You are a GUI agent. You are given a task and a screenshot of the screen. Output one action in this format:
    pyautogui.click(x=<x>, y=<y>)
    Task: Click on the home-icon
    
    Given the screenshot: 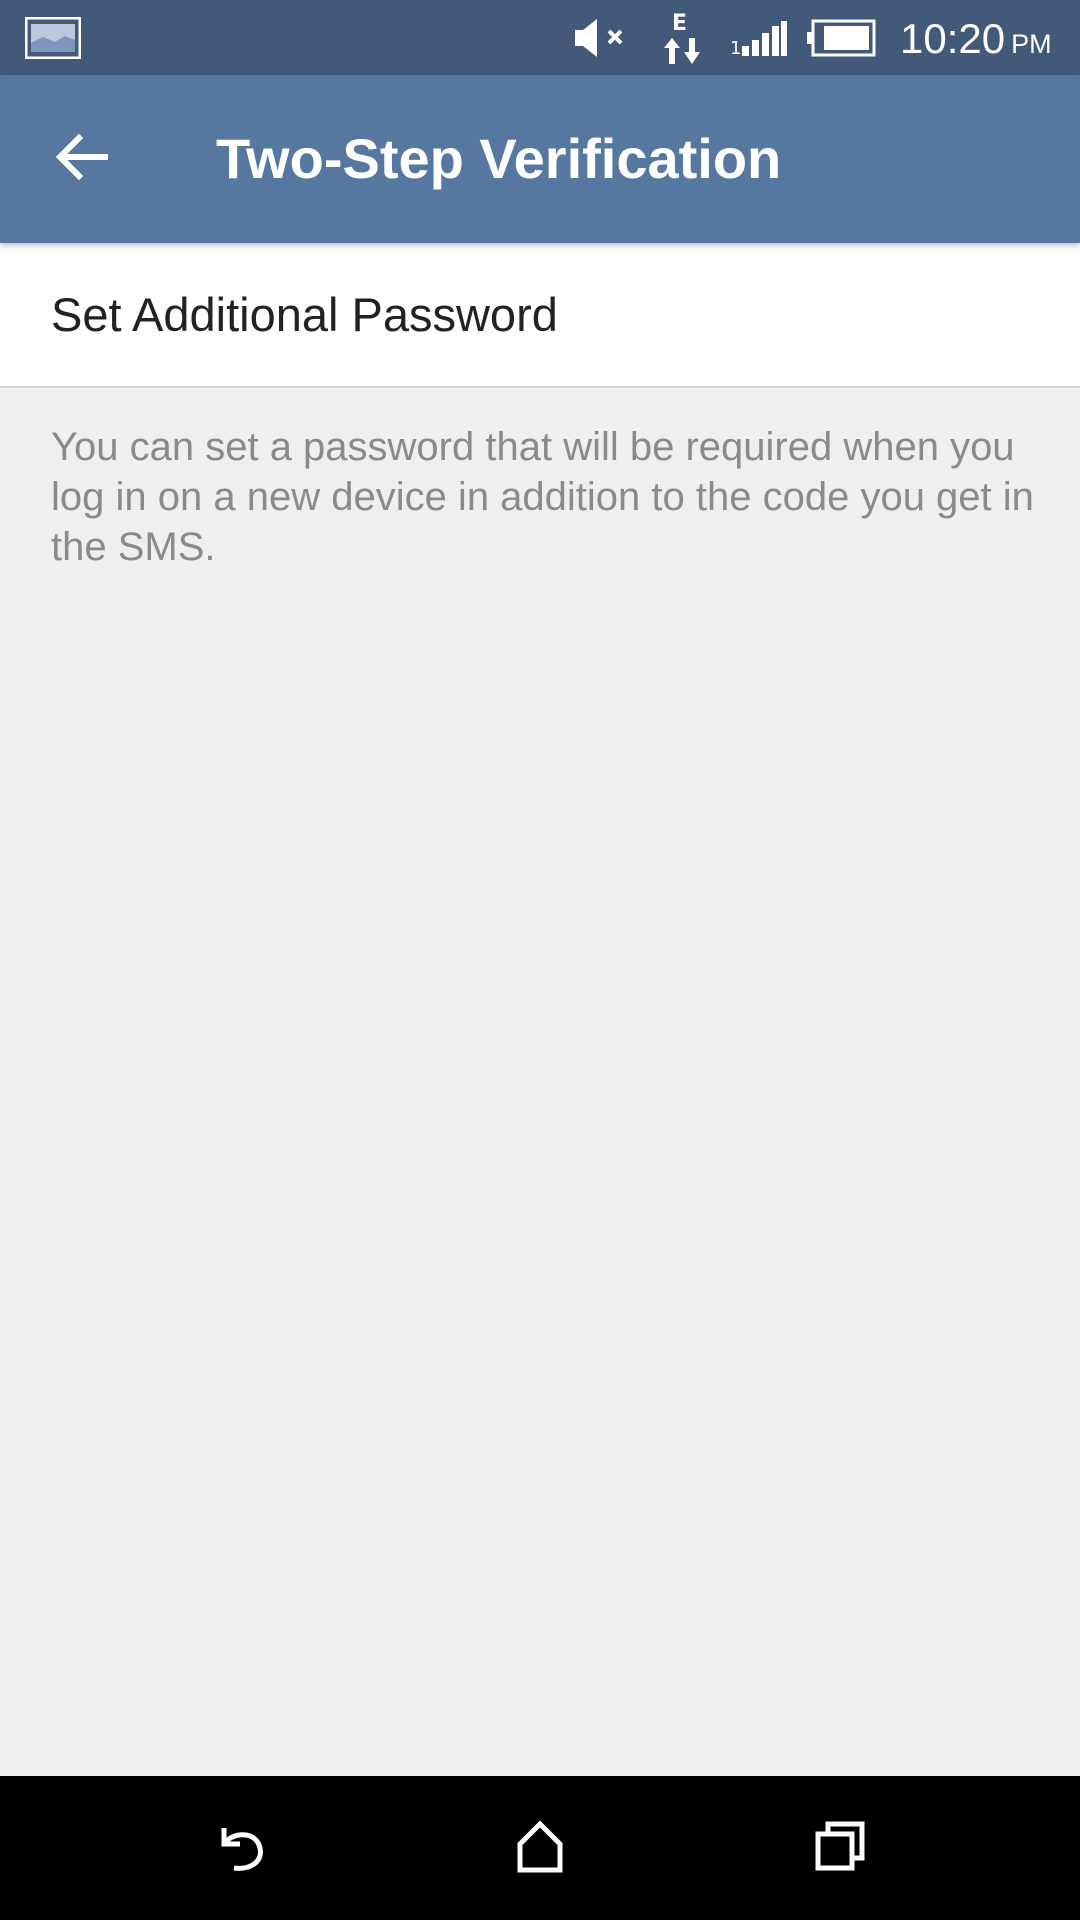 What is the action you would take?
    pyautogui.click(x=540, y=1848)
    